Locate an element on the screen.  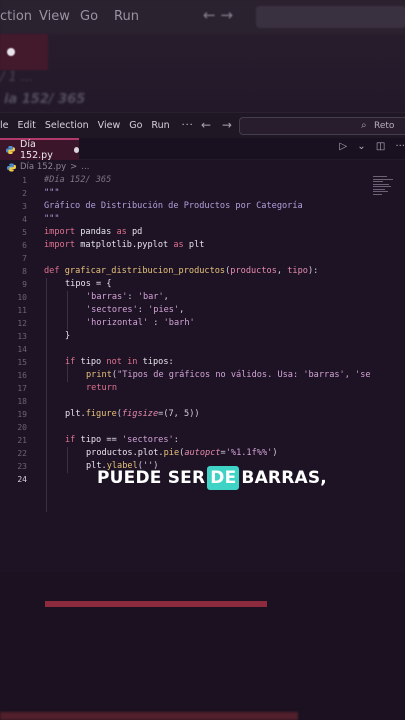
code-text: } is located at coordinates (68, 336).